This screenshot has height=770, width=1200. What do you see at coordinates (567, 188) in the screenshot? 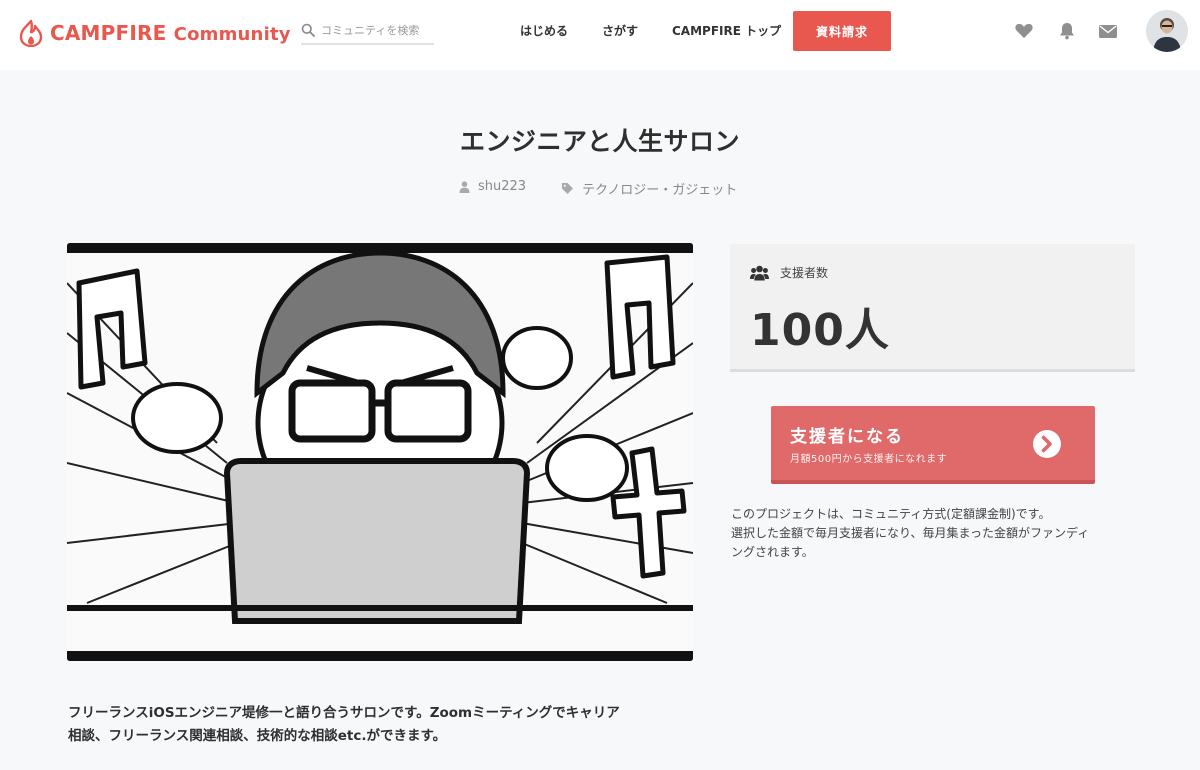
I see `tag-icon` at bounding box center [567, 188].